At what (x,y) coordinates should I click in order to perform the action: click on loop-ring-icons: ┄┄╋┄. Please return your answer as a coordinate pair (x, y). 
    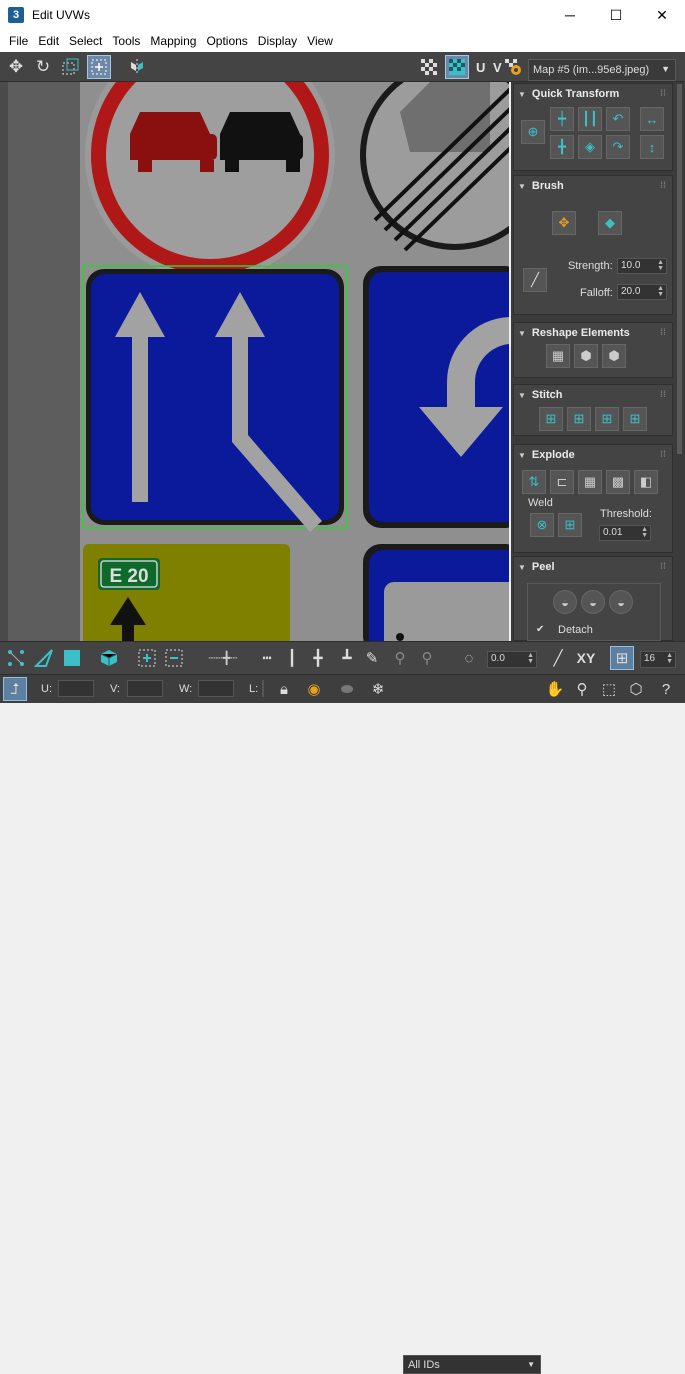
    Looking at the image, I should click on (223, 658).